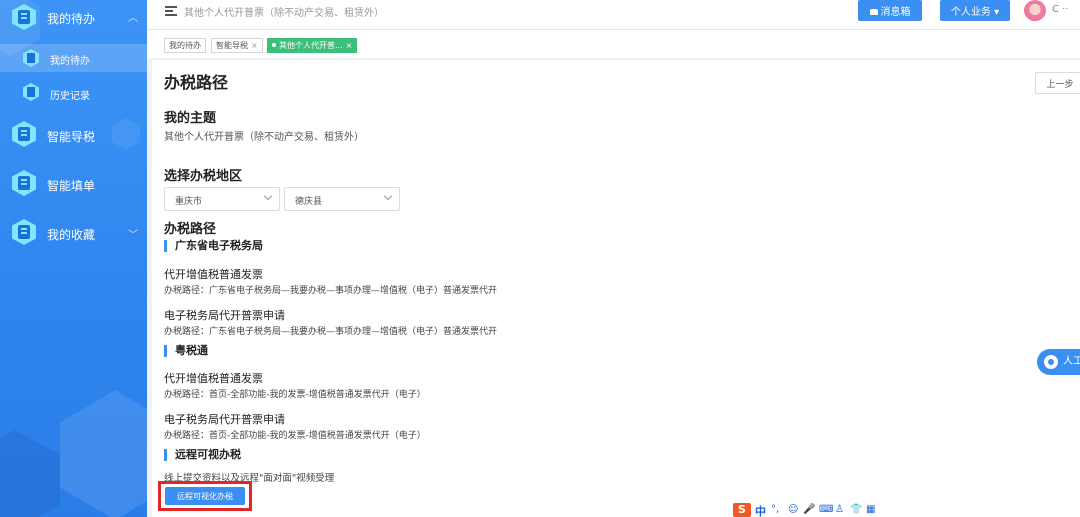 The height and width of the screenshot is (517, 1080). I want to click on avatar, so click(1035, 10).